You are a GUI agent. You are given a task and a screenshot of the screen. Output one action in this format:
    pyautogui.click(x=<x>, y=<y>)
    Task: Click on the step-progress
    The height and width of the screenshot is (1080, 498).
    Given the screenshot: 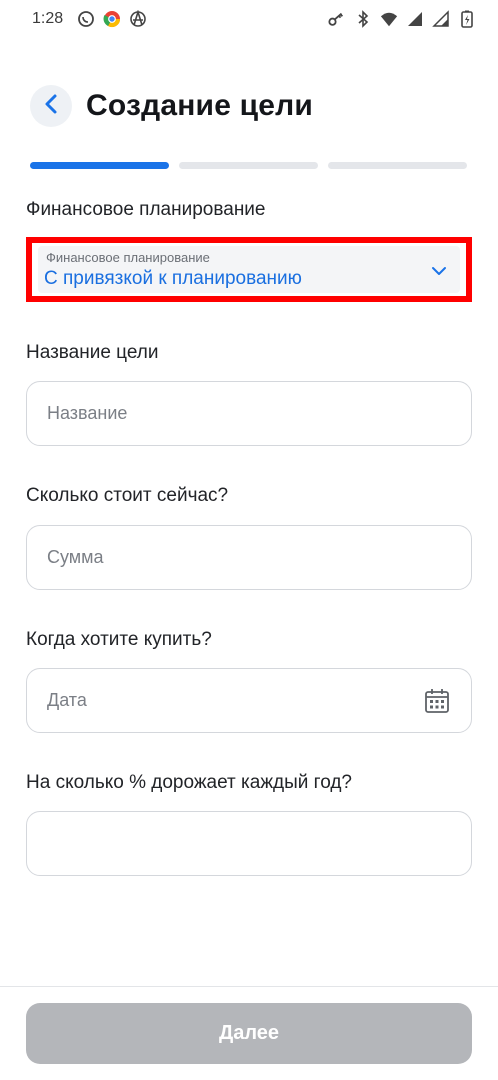 What is the action you would take?
    pyautogui.click(x=248, y=165)
    